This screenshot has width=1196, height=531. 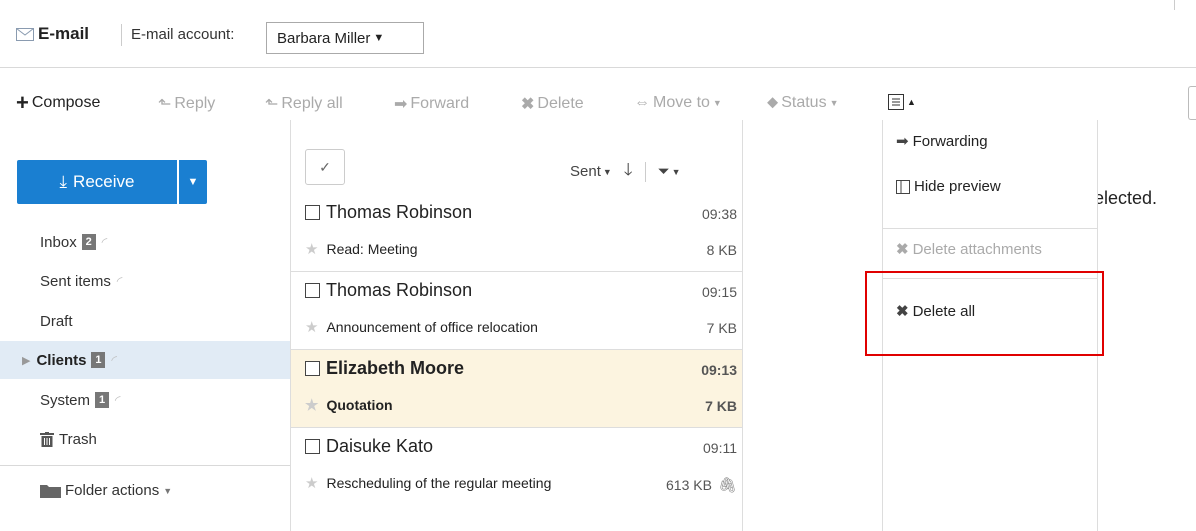 I want to click on unread-badge: 2, so click(x=88, y=242).